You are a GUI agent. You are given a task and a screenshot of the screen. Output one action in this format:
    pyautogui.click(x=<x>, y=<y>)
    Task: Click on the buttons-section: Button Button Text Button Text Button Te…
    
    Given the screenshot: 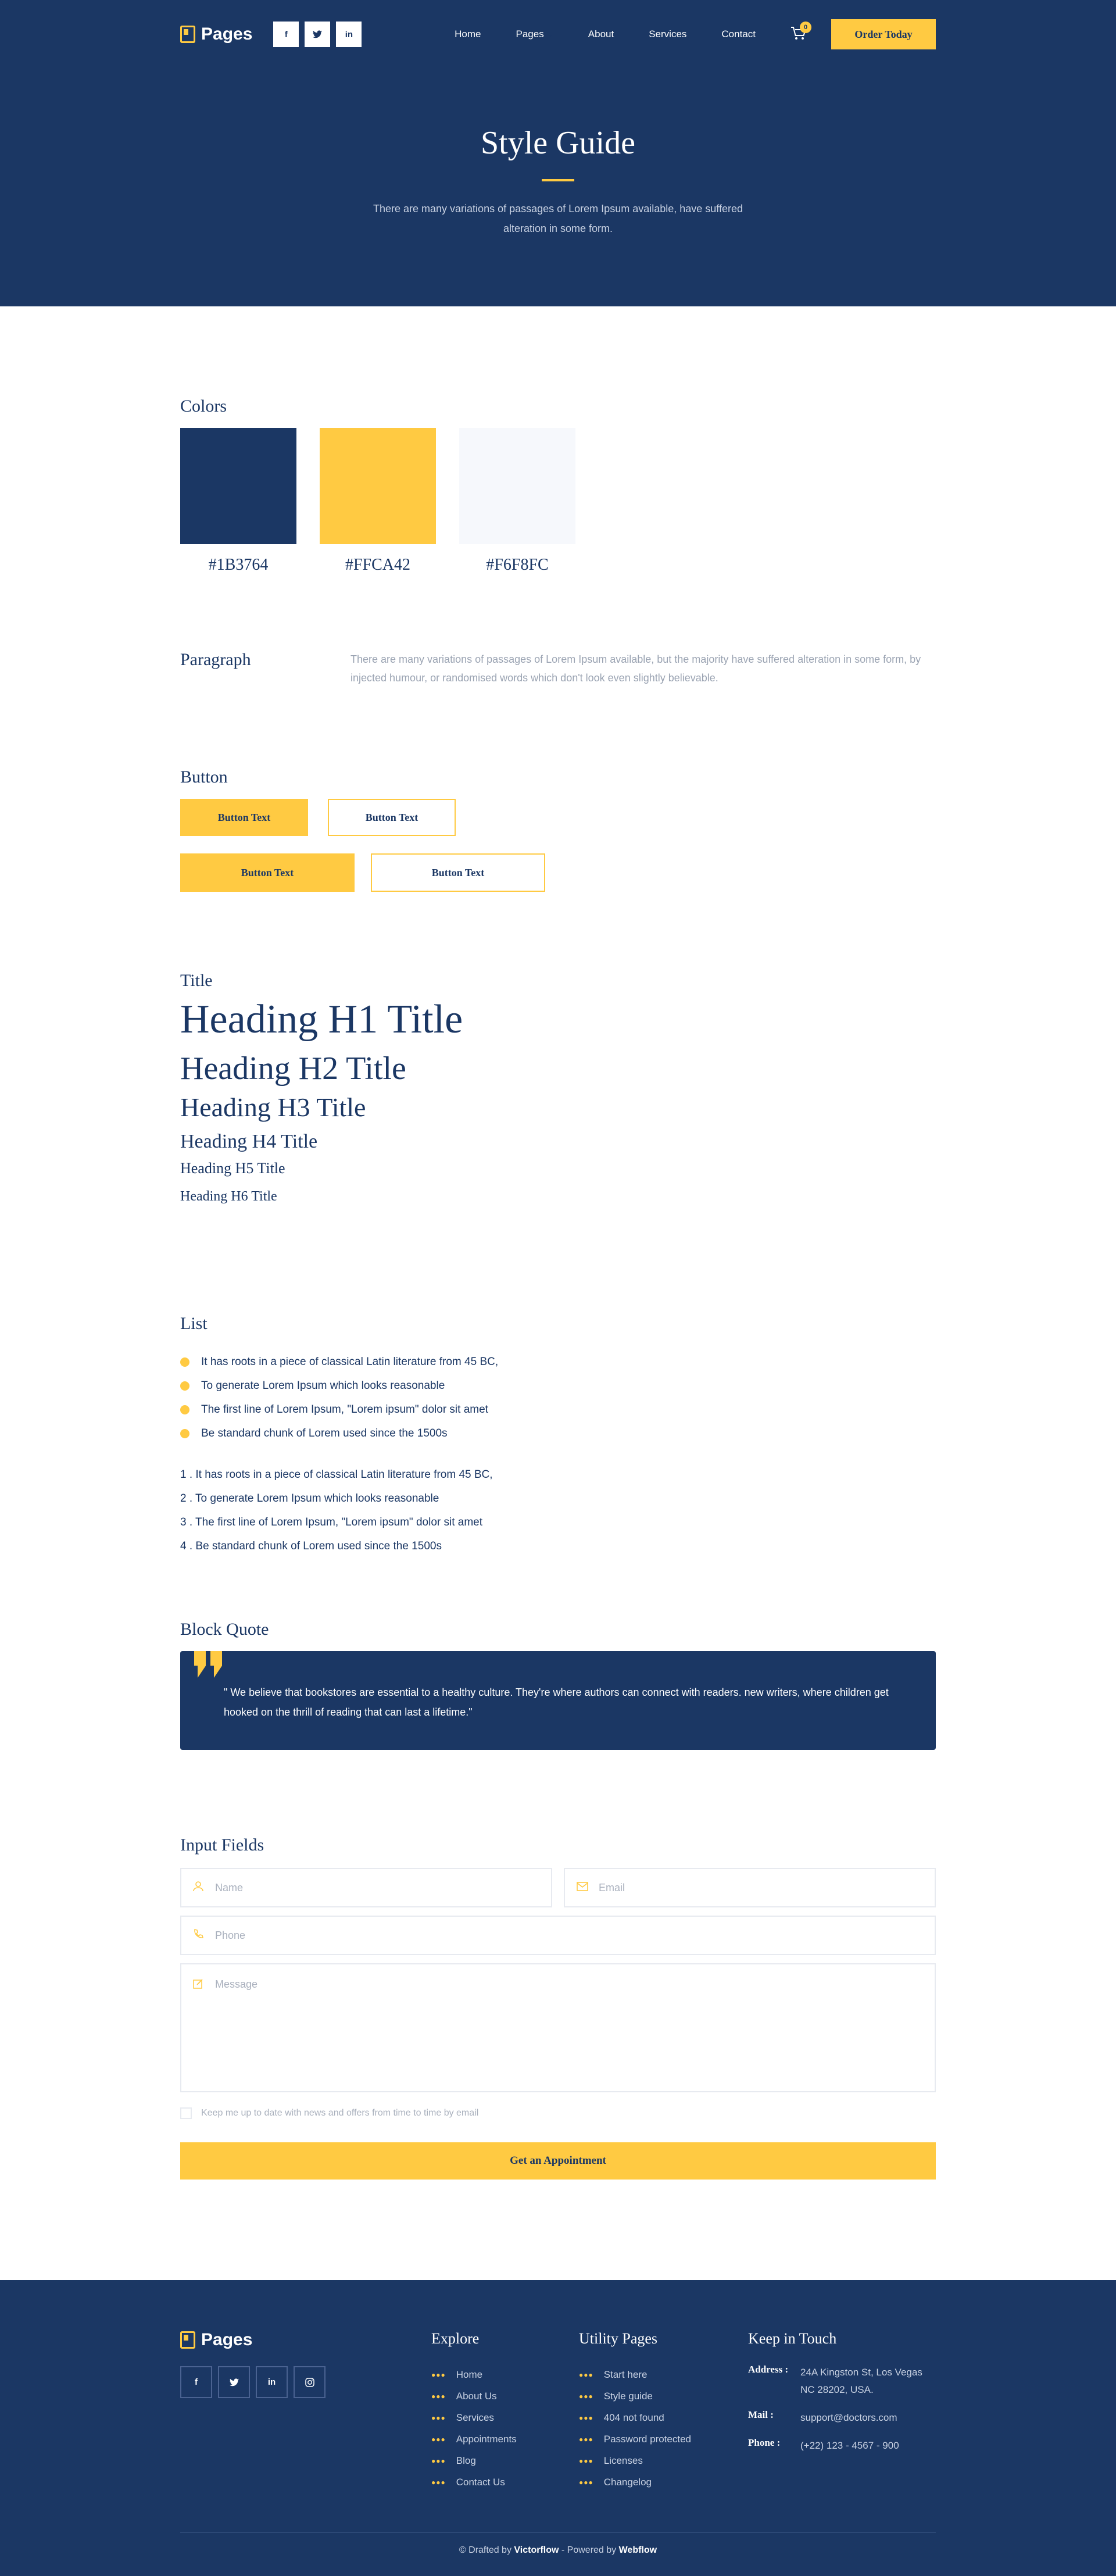 What is the action you would take?
    pyautogui.click(x=362, y=829)
    